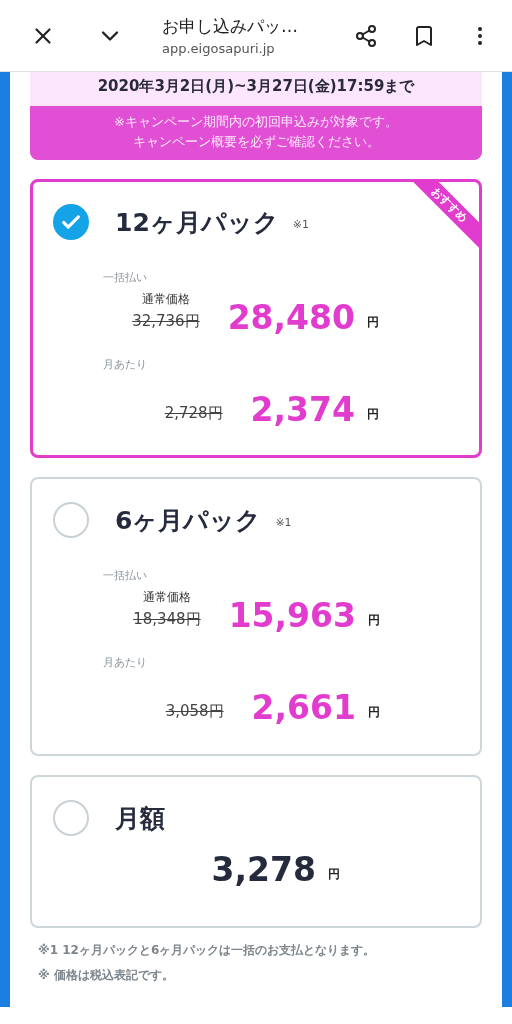  Describe the element at coordinates (188, 520) in the screenshot. I see `plan-name: 6ヶ月パック` at that location.